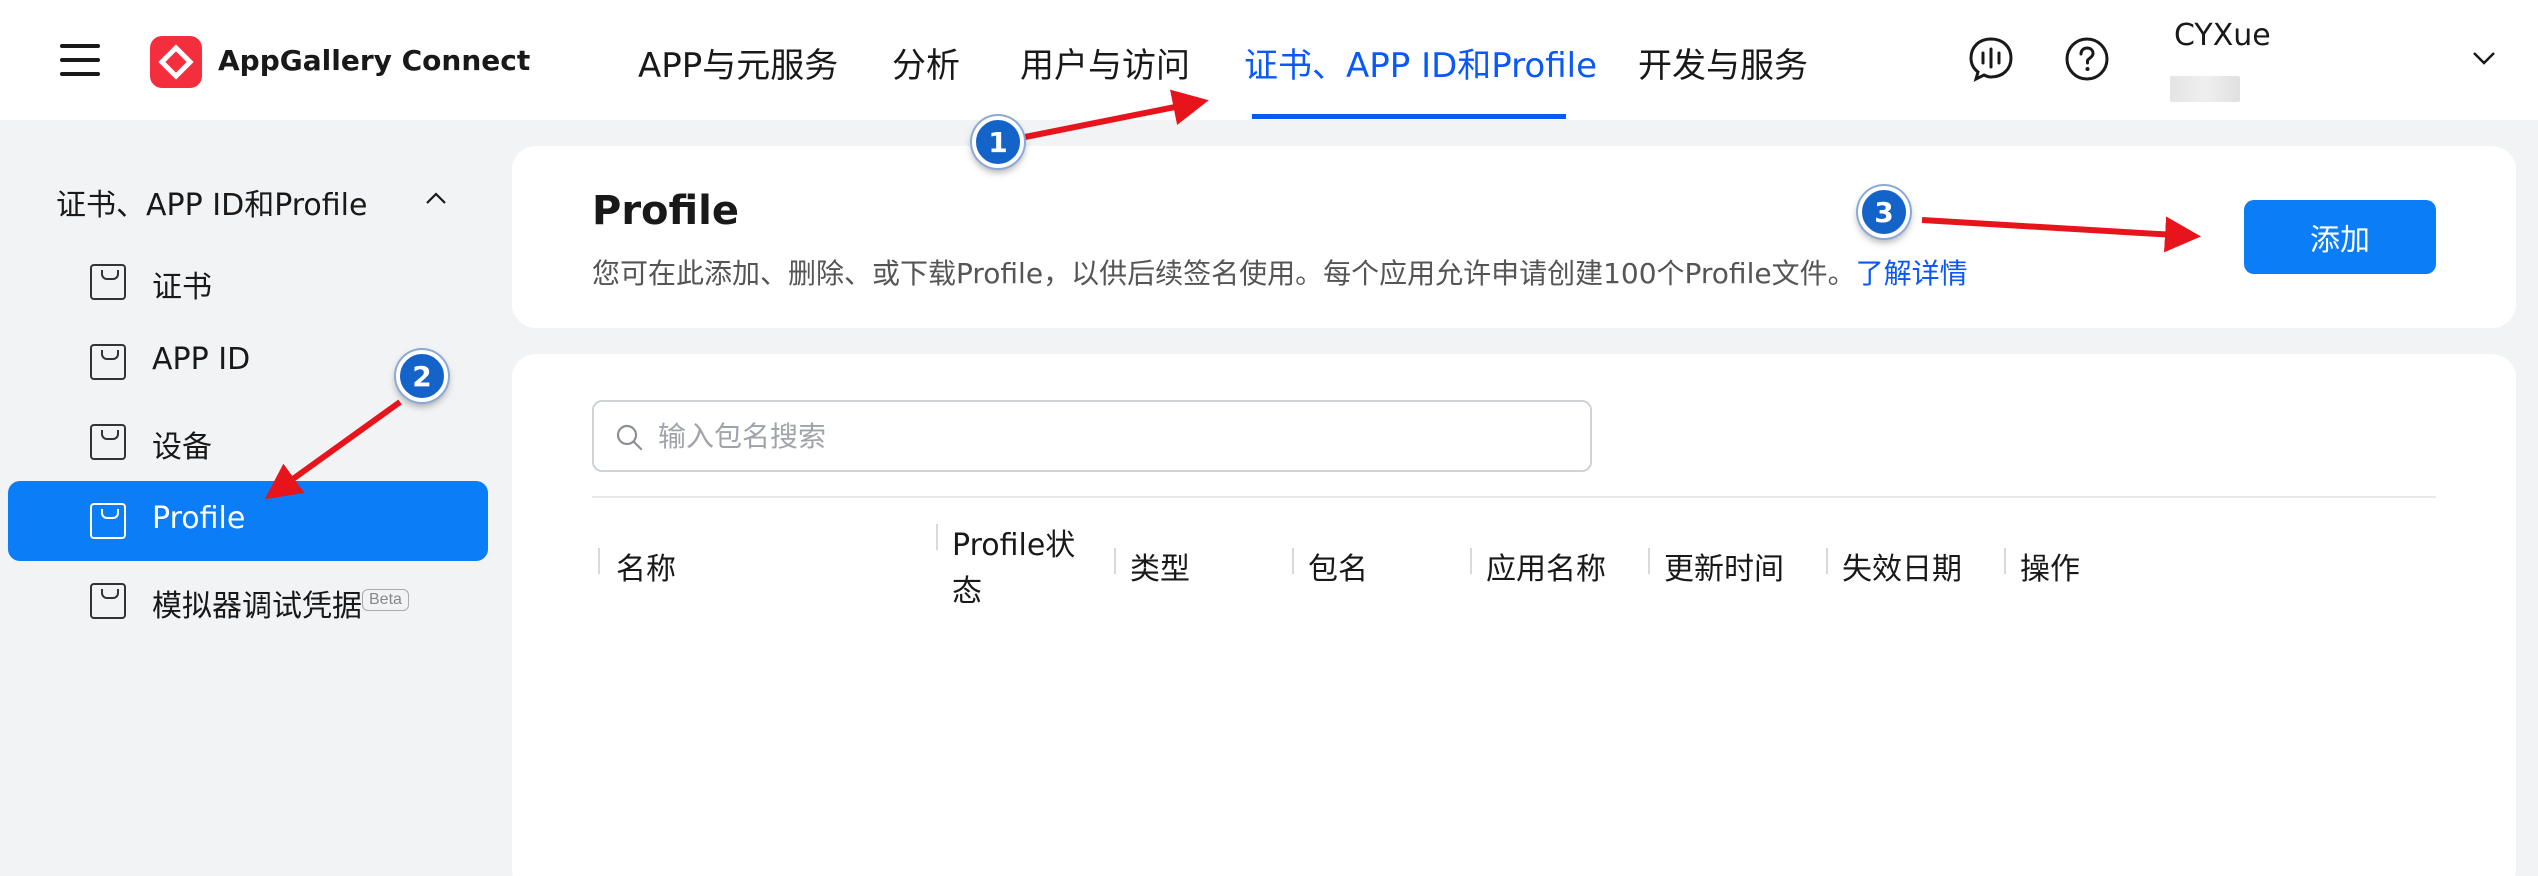  What do you see at coordinates (1013, 542) in the screenshot?
I see `column-header-status: Profile状` at bounding box center [1013, 542].